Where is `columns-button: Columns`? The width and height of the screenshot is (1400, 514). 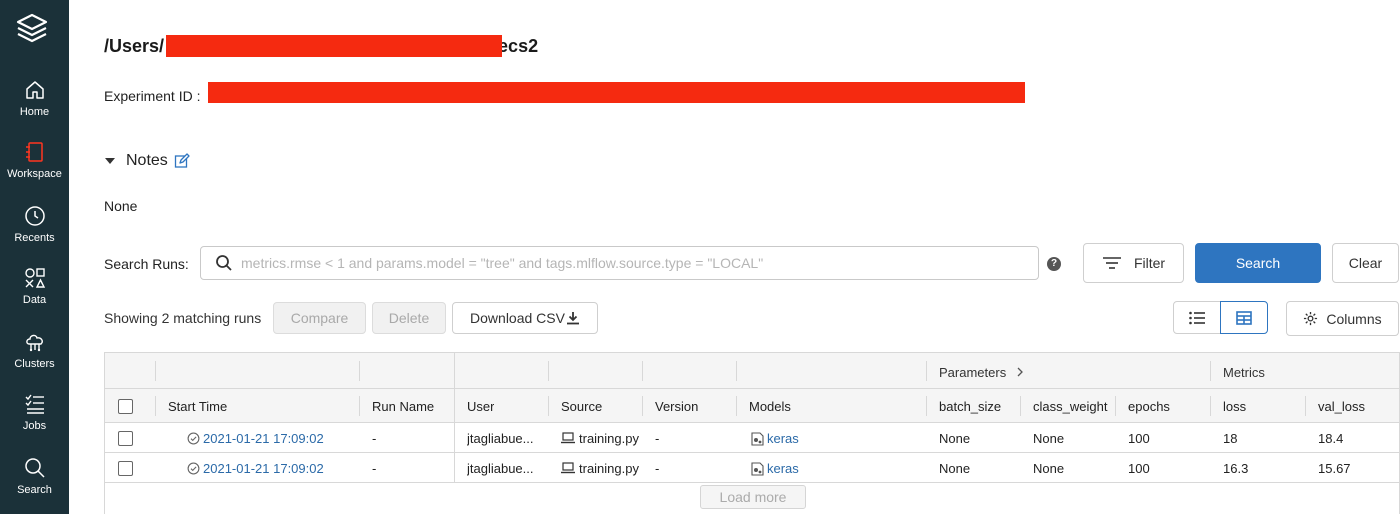
columns-button: Columns is located at coordinates (1342, 318).